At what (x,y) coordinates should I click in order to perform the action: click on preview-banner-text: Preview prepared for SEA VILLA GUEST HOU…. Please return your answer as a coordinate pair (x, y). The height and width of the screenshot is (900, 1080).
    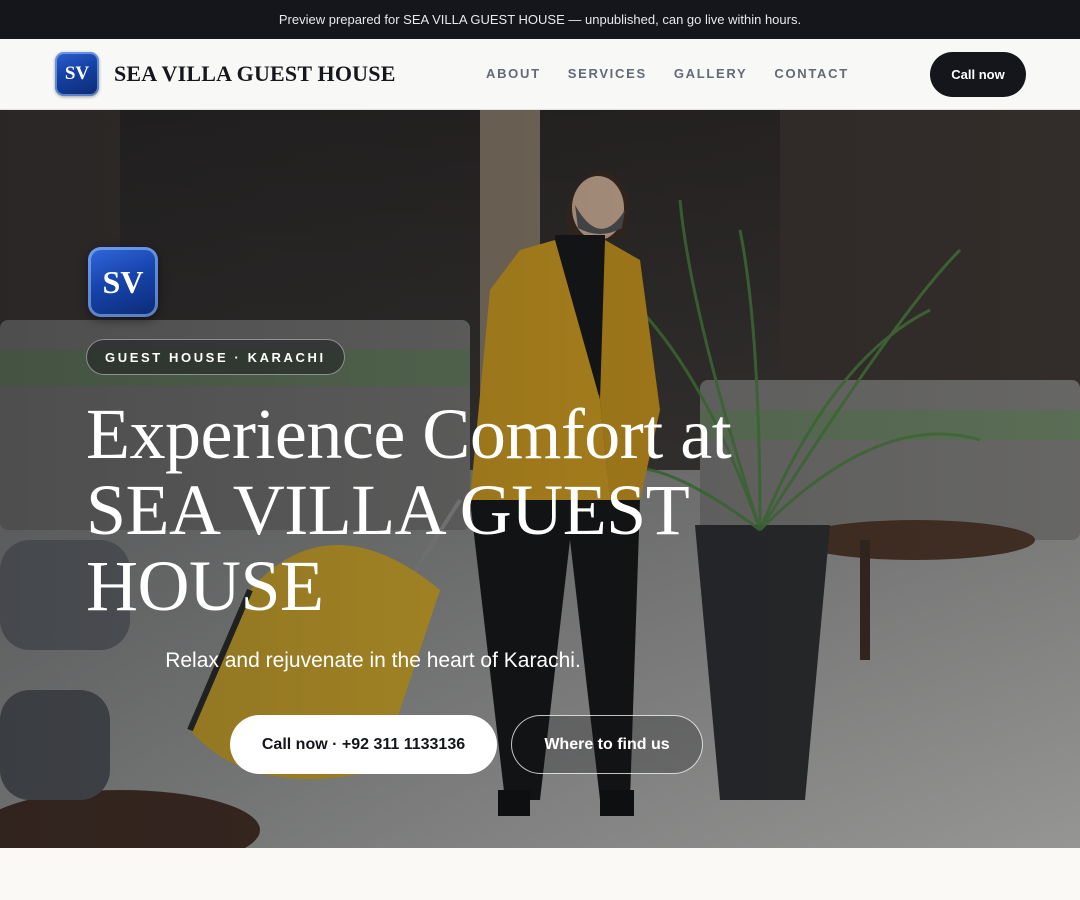
    Looking at the image, I should click on (540, 19).